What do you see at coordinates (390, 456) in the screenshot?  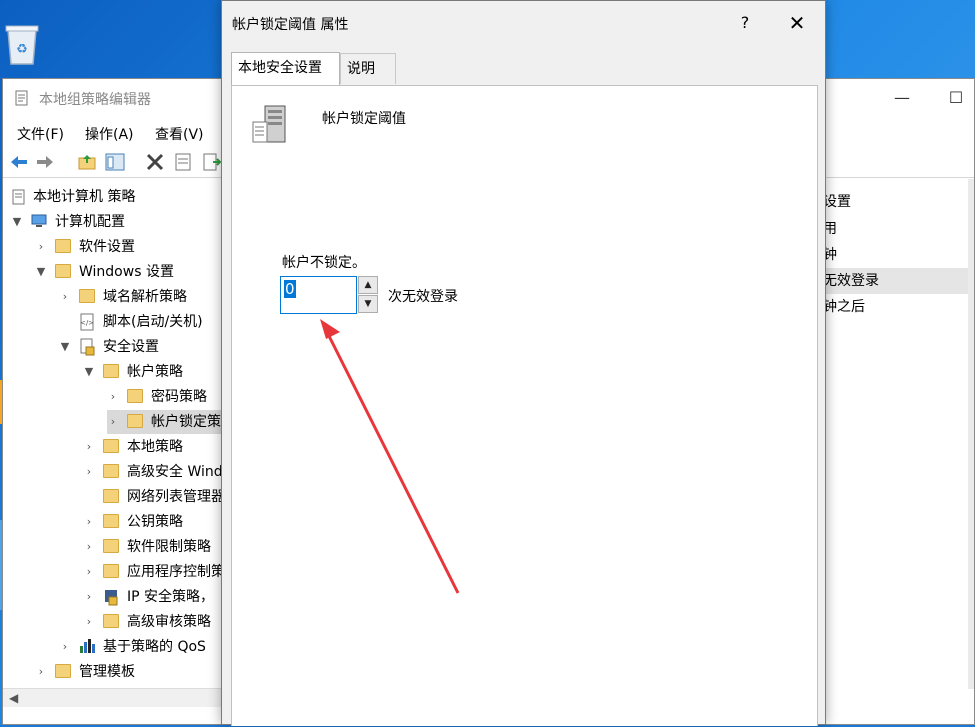 I see `annotation-arrow` at bounding box center [390, 456].